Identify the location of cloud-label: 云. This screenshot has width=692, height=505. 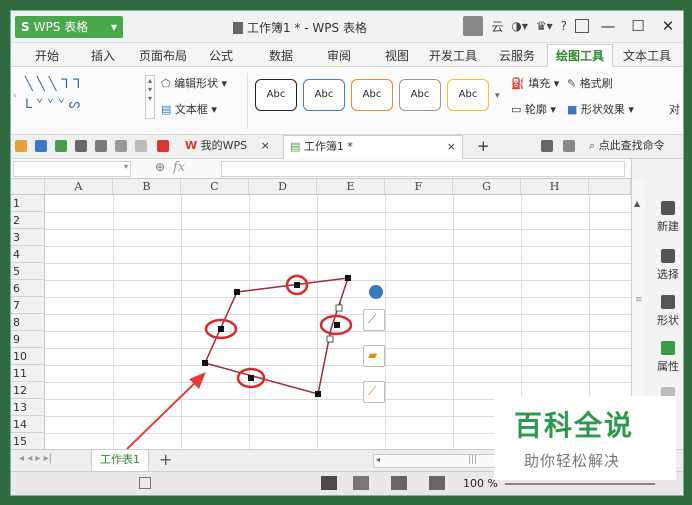
(497, 26).